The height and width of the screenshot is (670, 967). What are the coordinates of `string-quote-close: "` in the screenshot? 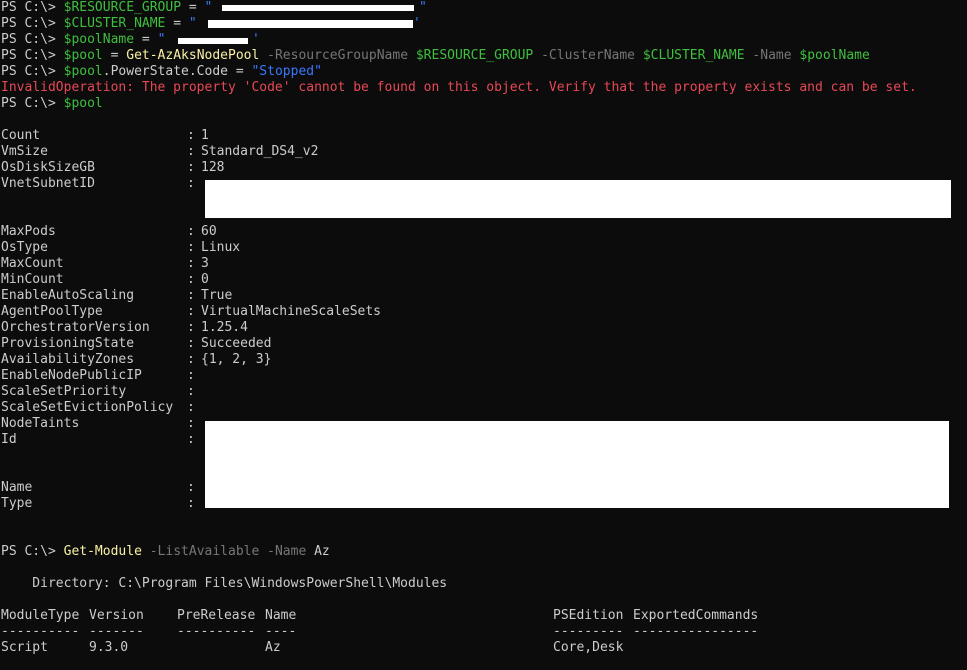 It's located at (423, 8).